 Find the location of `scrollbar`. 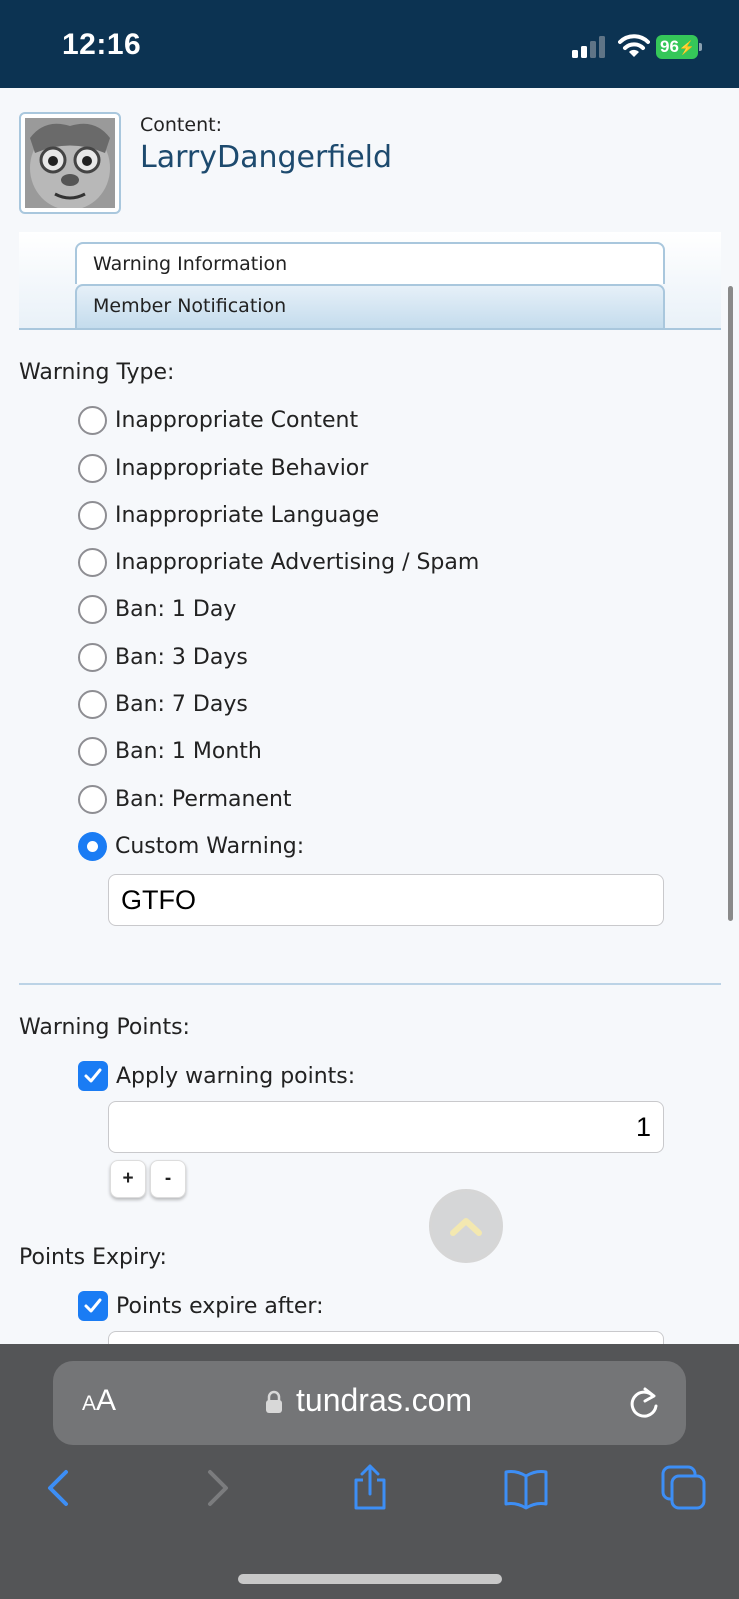

scrollbar is located at coordinates (730, 603).